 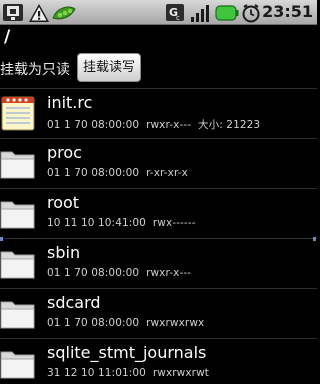 I want to click on file-meta: 10 11 10 10:41:00 rwx------, so click(x=121, y=223).